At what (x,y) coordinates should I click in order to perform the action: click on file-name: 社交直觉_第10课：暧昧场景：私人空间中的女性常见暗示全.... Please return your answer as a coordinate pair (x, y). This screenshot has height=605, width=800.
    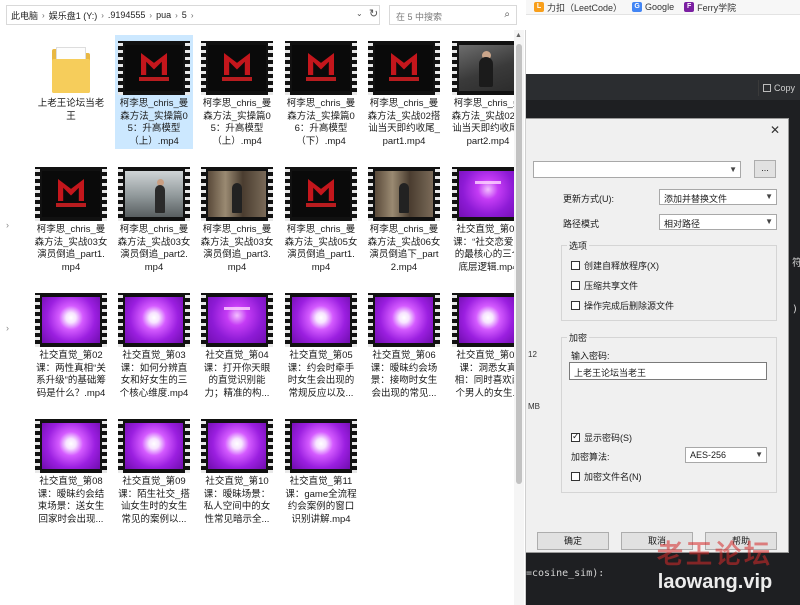
    Looking at the image, I should click on (237, 500).